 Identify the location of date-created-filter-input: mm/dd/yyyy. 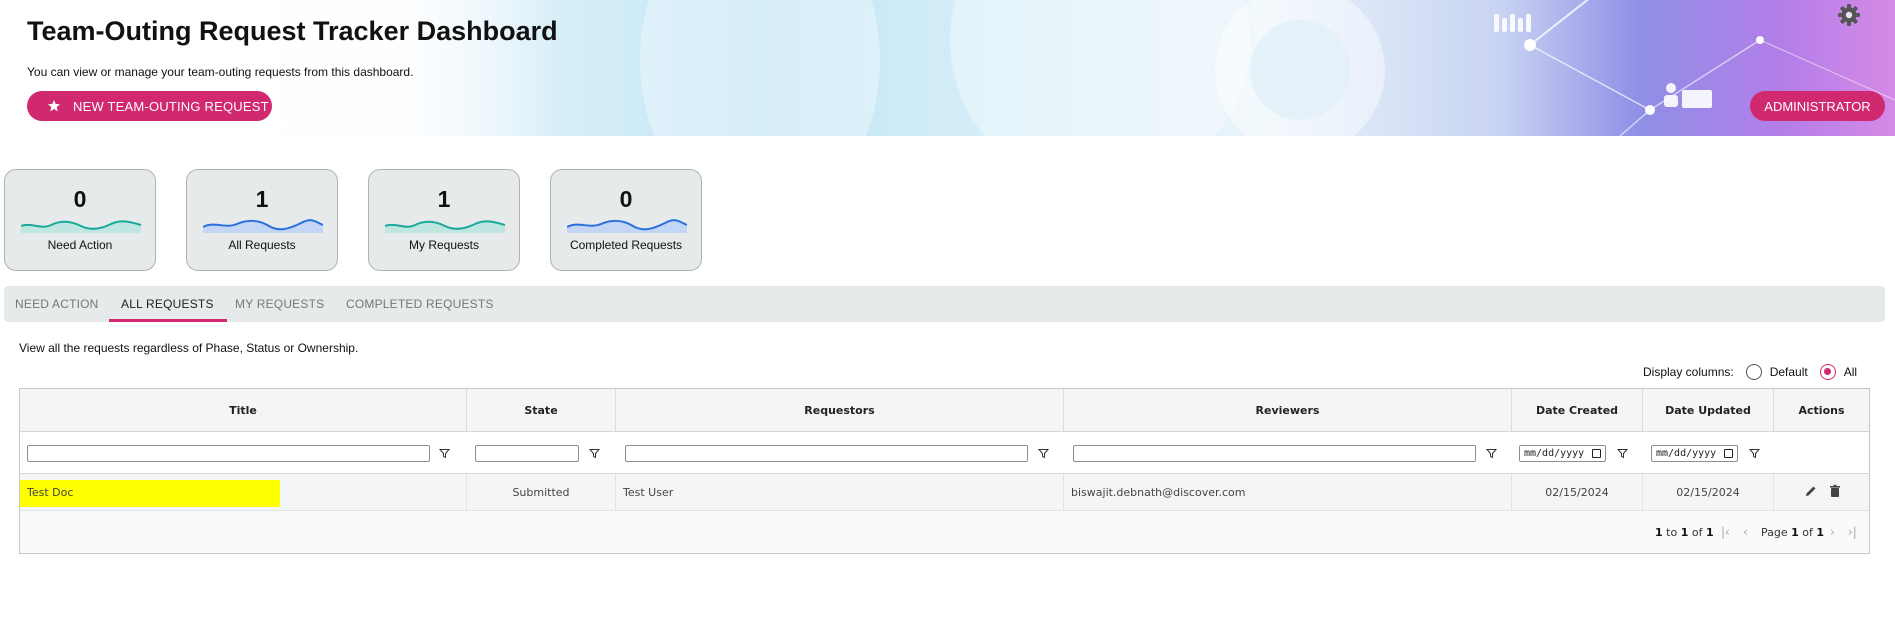
(1562, 453).